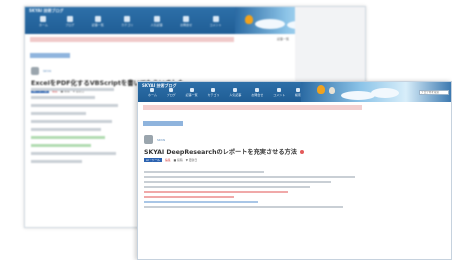  I want to click on front-author-row: SKYAI, so click(294, 139).